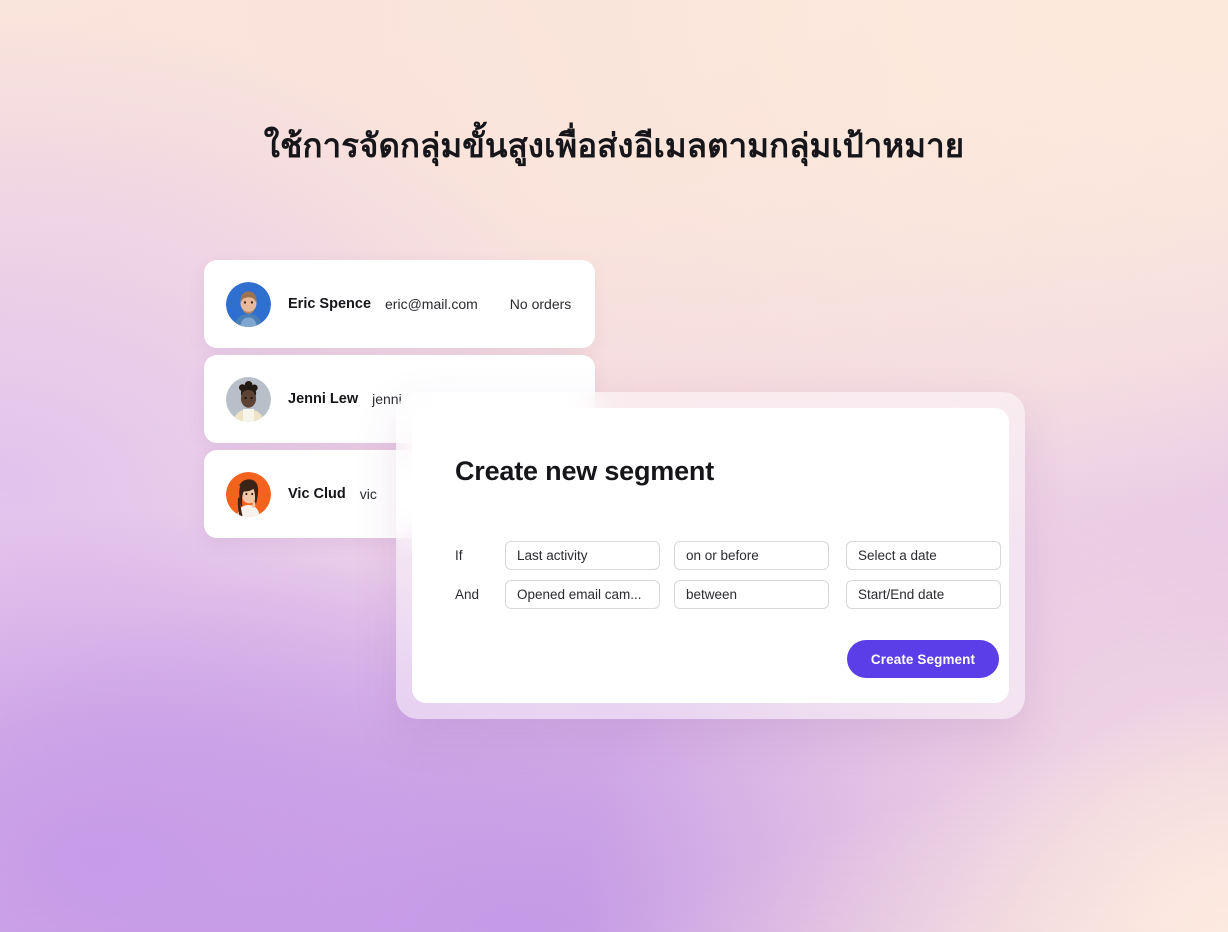  I want to click on avatar-eric-spence, so click(248, 304).